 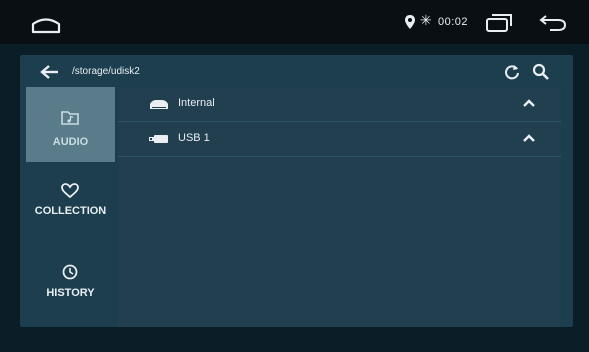 What do you see at coordinates (50, 72) in the screenshot?
I see `back-arrow-icon` at bounding box center [50, 72].